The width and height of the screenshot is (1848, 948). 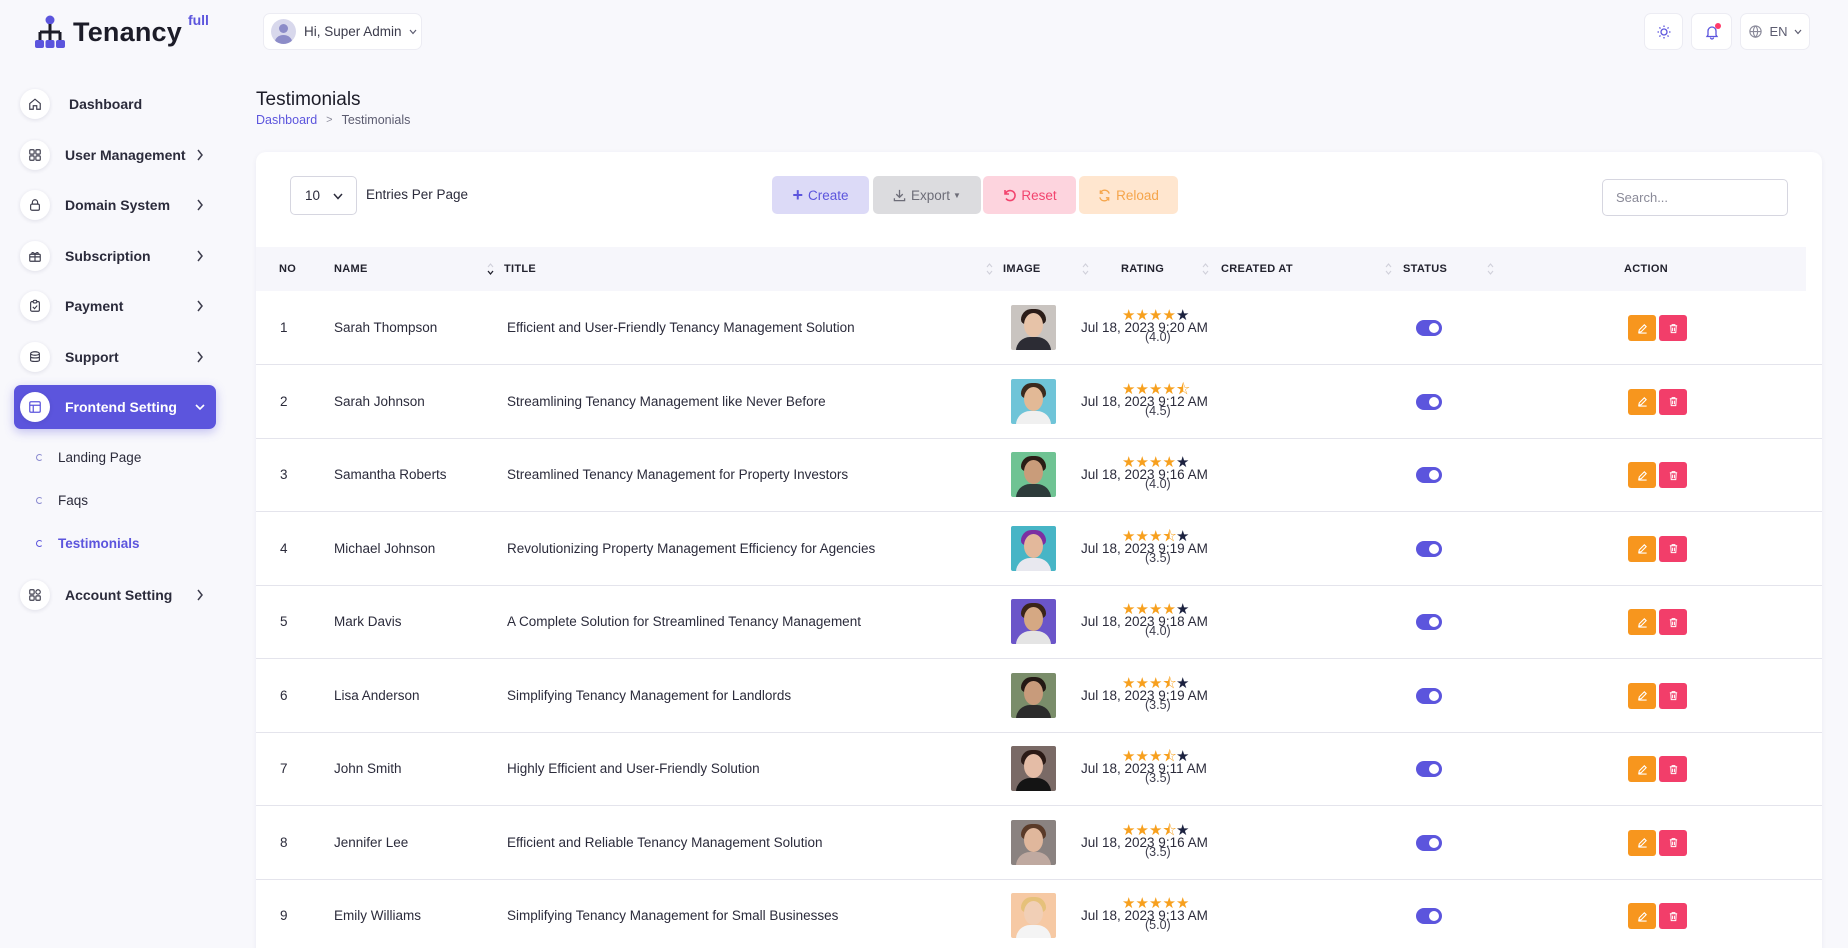 I want to click on row-number: 5, so click(x=284, y=621).